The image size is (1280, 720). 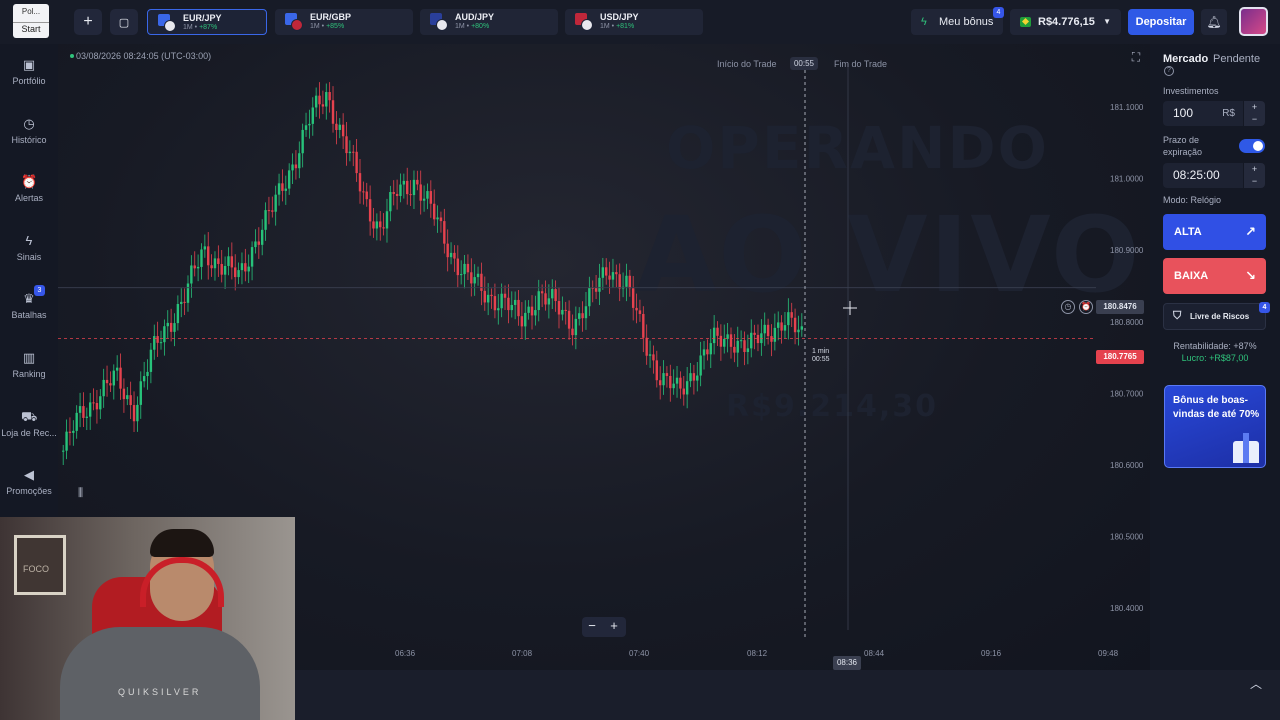 I want to click on start-widget: Pol... Start, so click(x=31, y=21).